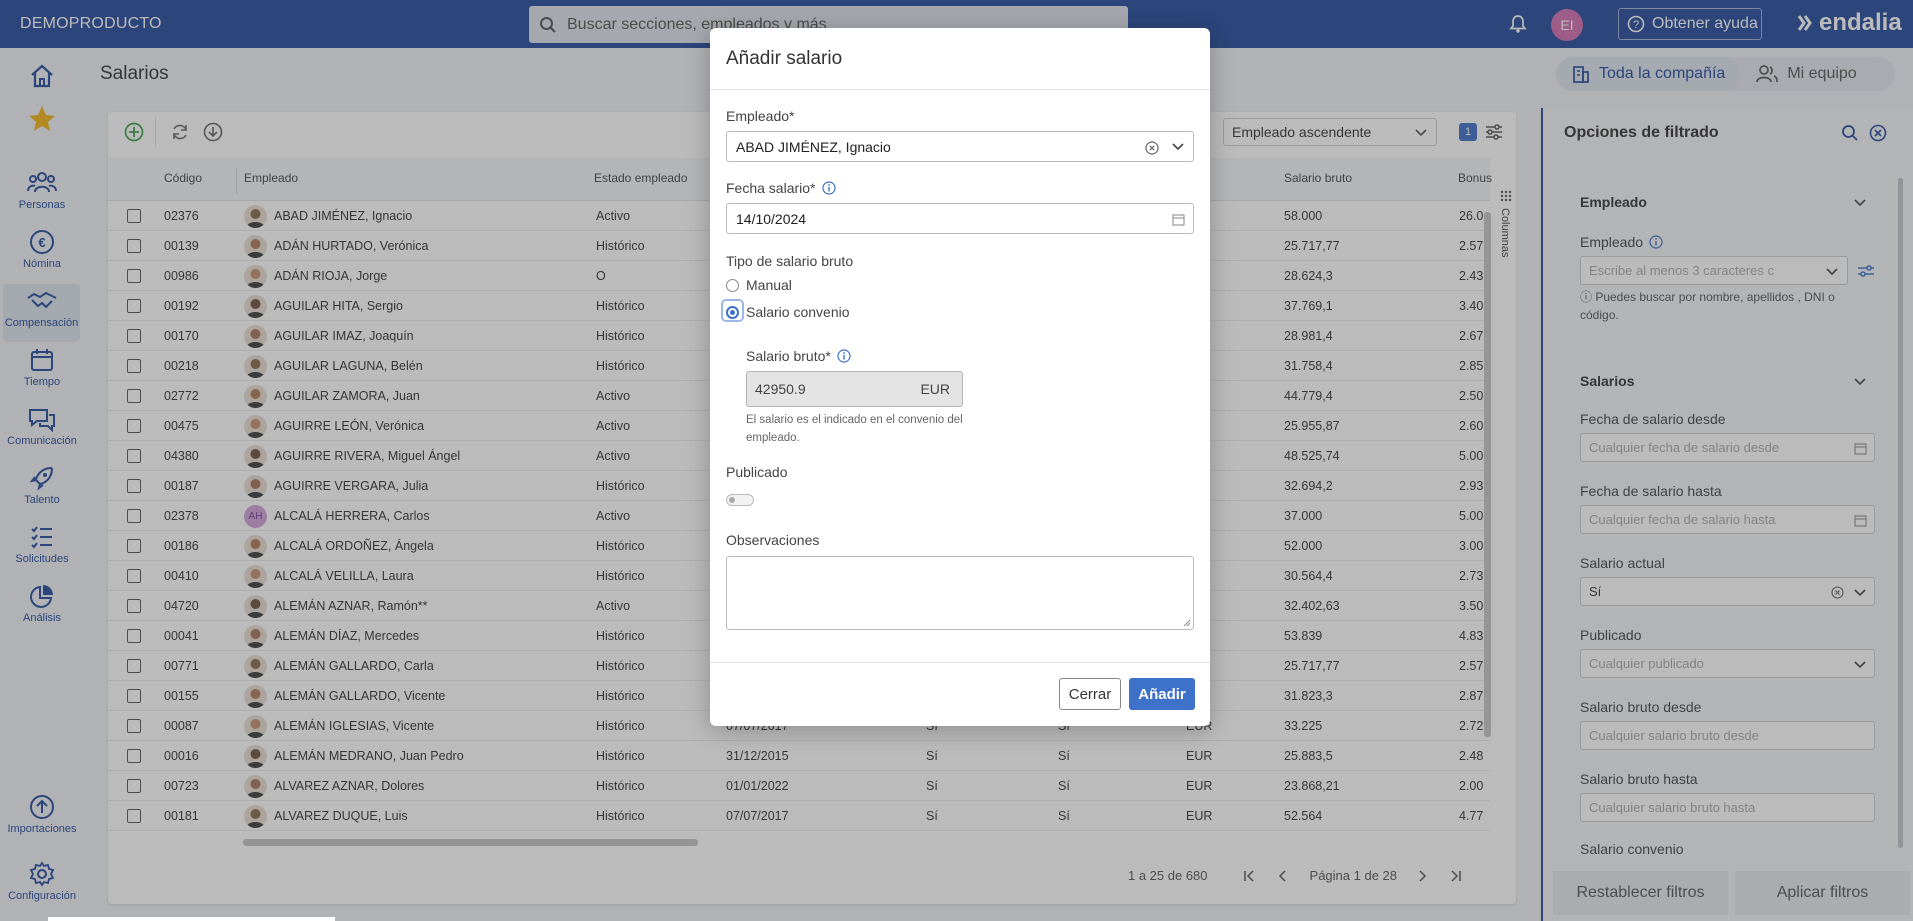  What do you see at coordinates (191, 919) in the screenshot?
I see `bottom-indicator` at bounding box center [191, 919].